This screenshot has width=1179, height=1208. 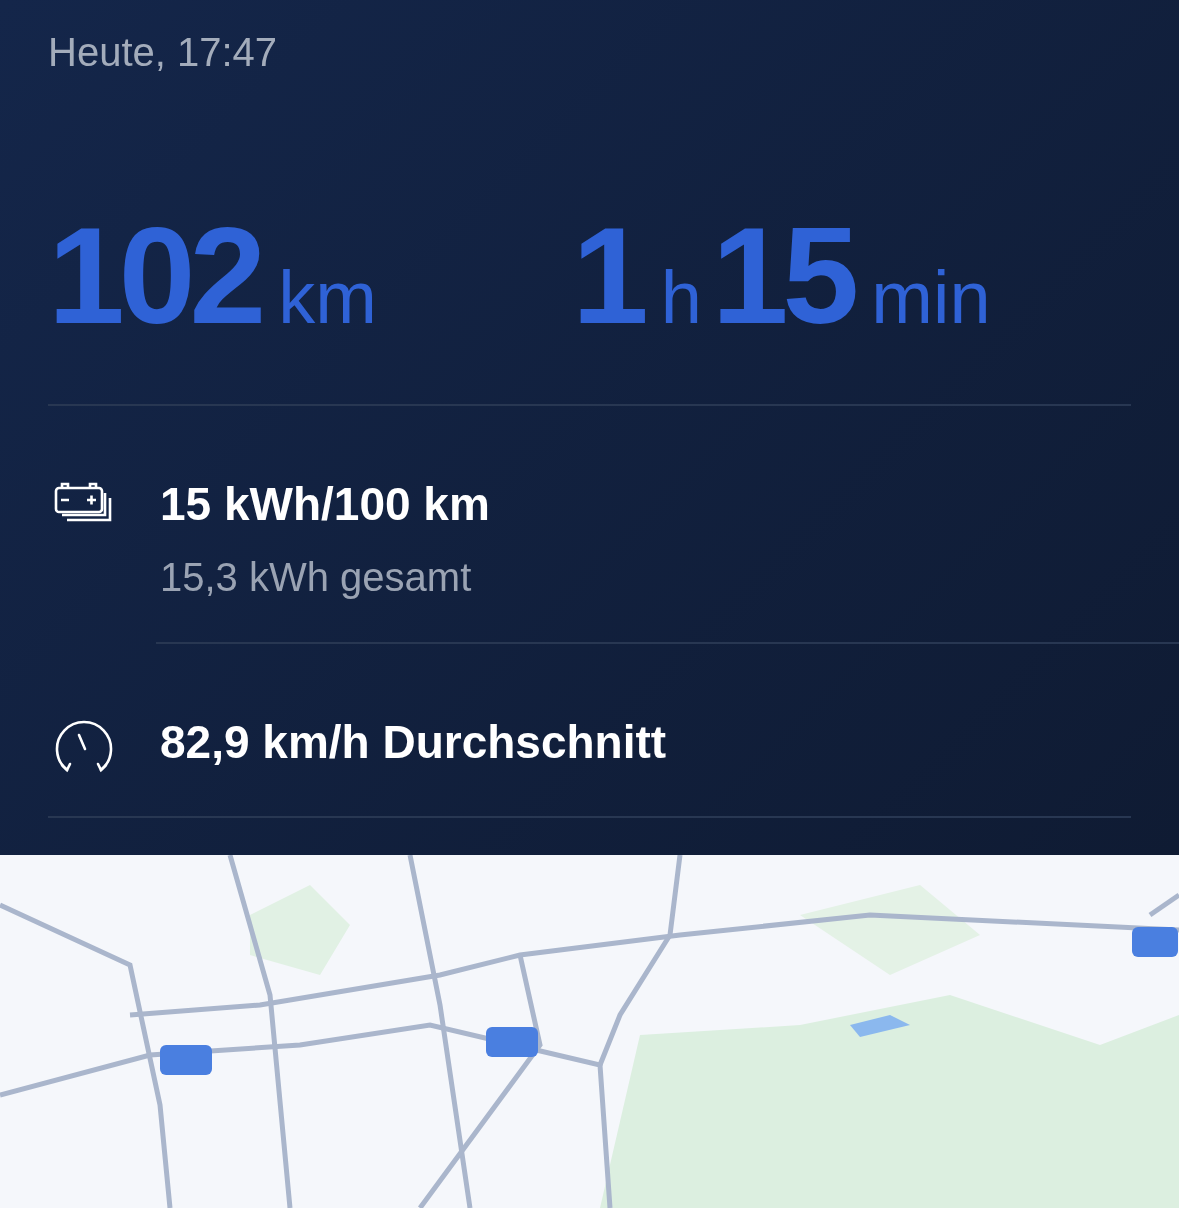 What do you see at coordinates (327, 298) in the screenshot?
I see `summary-unit: km` at bounding box center [327, 298].